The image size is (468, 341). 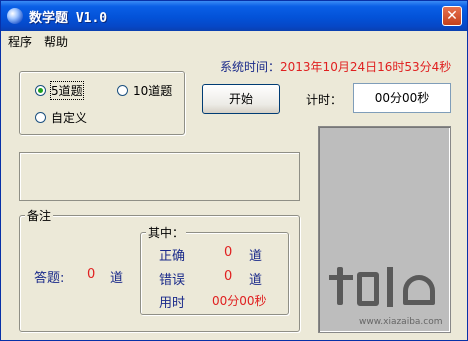 What do you see at coordinates (228, 276) in the screenshot?
I see `wrong-value: 0` at bounding box center [228, 276].